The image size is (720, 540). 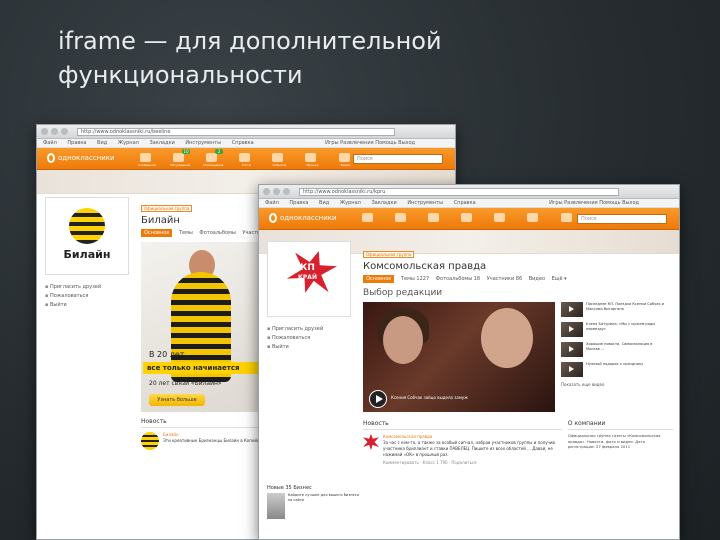 I want to click on group-avatar: КП КРАЙ, so click(x=309, y=279).